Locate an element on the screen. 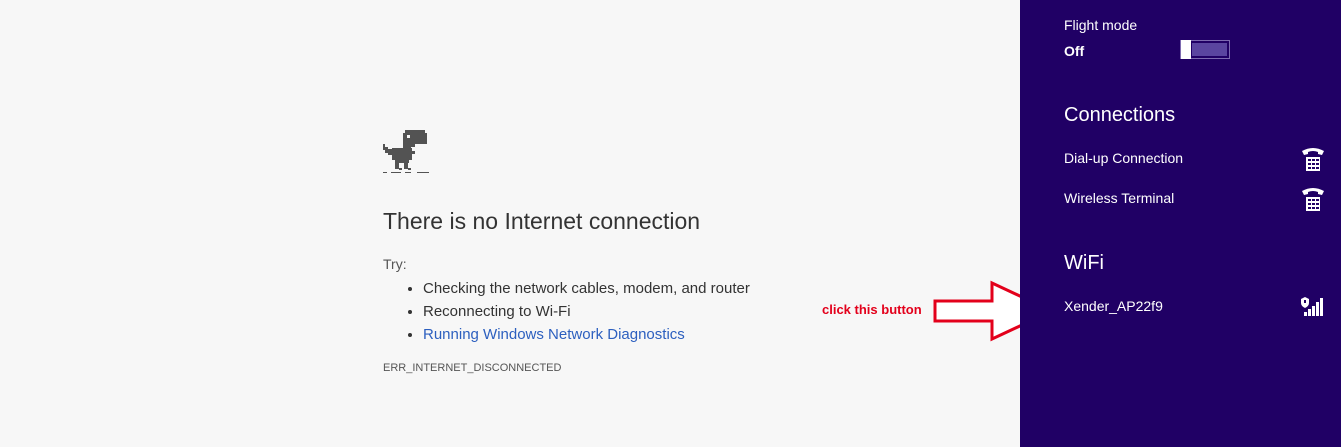  flight-mode-state: Off is located at coordinates (1074, 51).